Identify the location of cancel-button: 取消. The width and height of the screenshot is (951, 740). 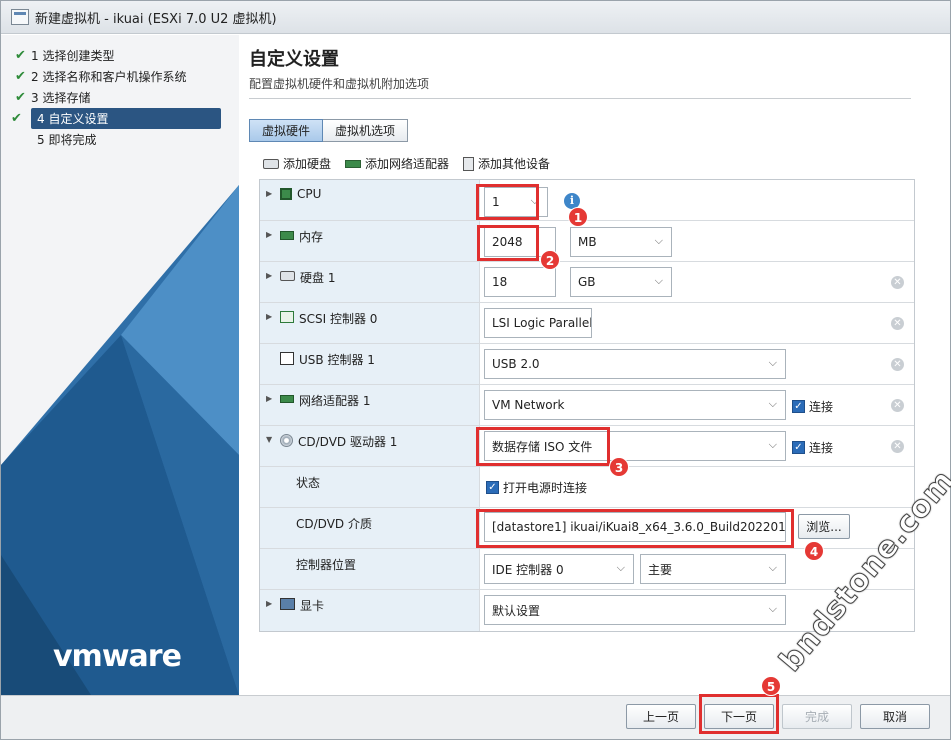
(895, 716).